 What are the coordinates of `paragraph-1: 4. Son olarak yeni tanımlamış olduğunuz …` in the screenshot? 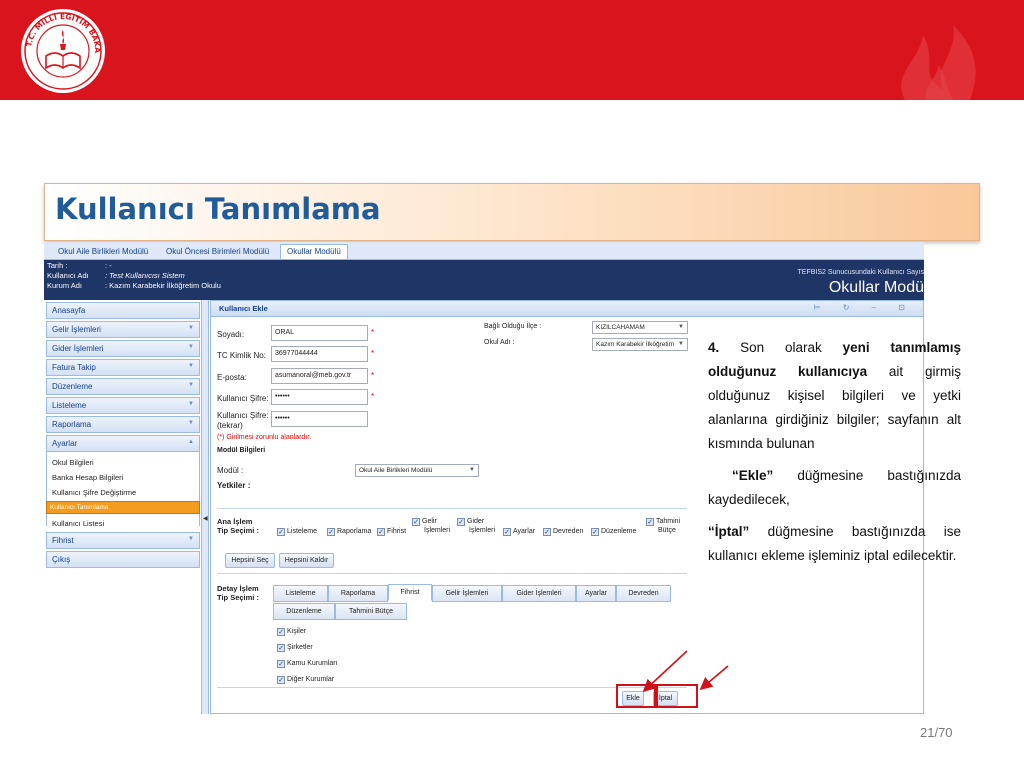 It's located at (834, 395).